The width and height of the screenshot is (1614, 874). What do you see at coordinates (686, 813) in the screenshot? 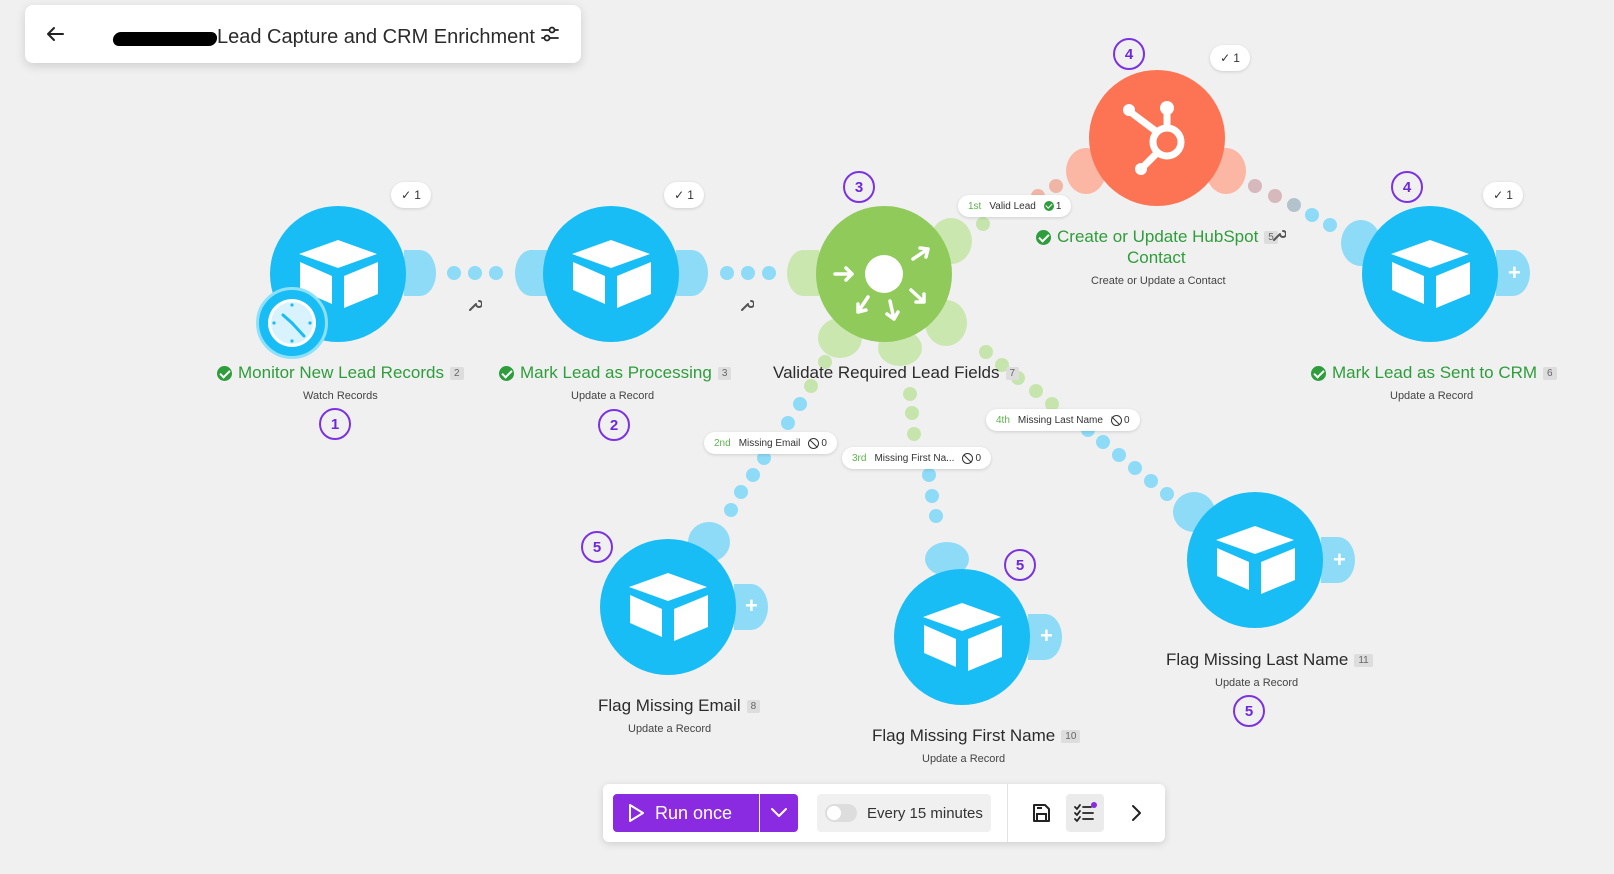
I see `run-once-button: Run once` at bounding box center [686, 813].